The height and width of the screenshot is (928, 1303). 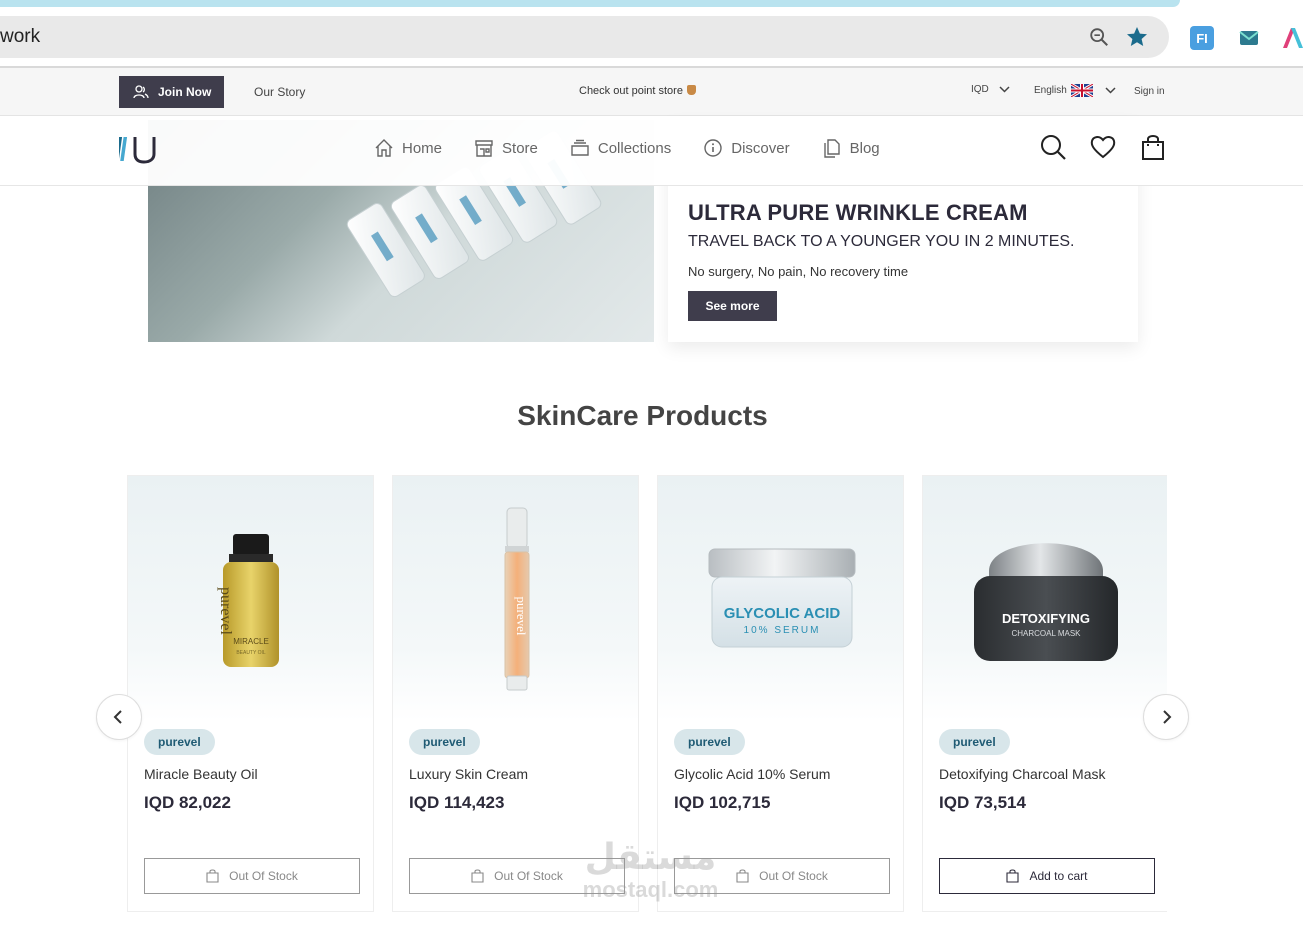 What do you see at coordinates (1053, 147) in the screenshot?
I see `search-icon` at bounding box center [1053, 147].